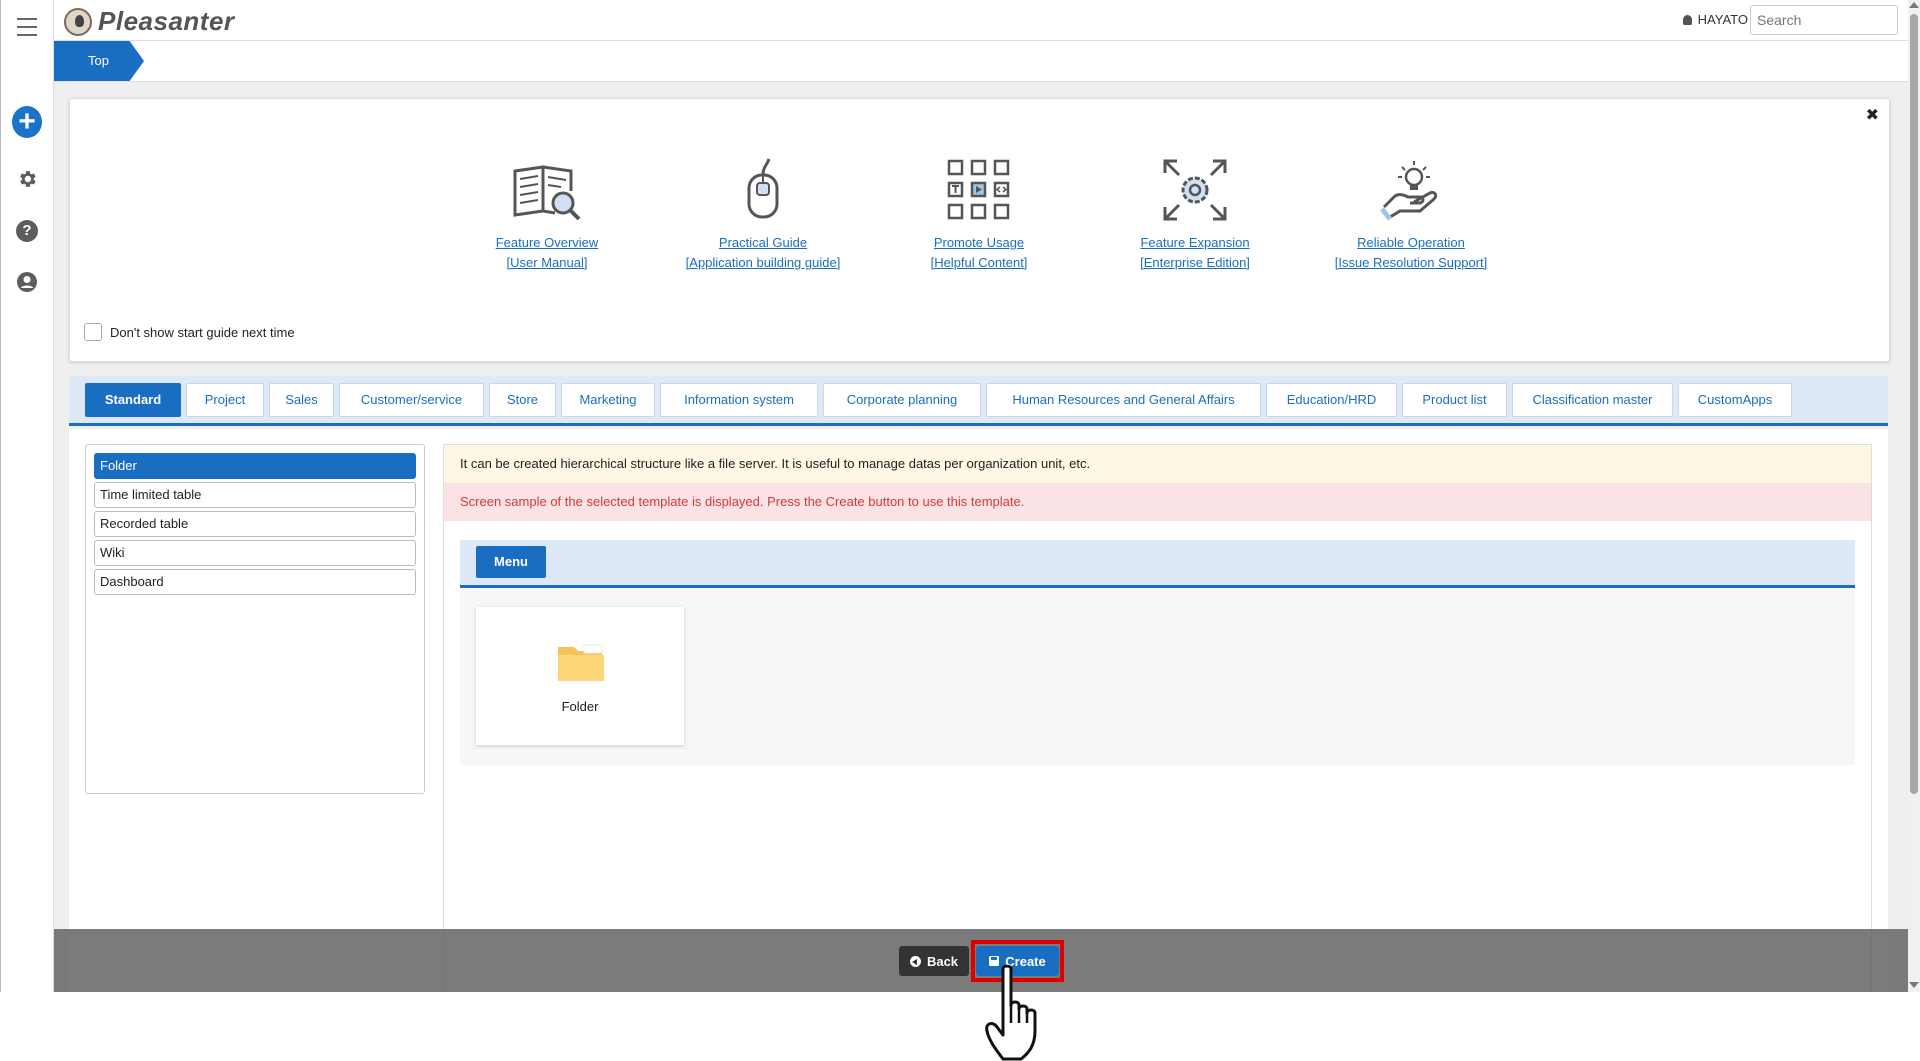  Describe the element at coordinates (522, 400) in the screenshot. I see `tab-store: Store` at that location.